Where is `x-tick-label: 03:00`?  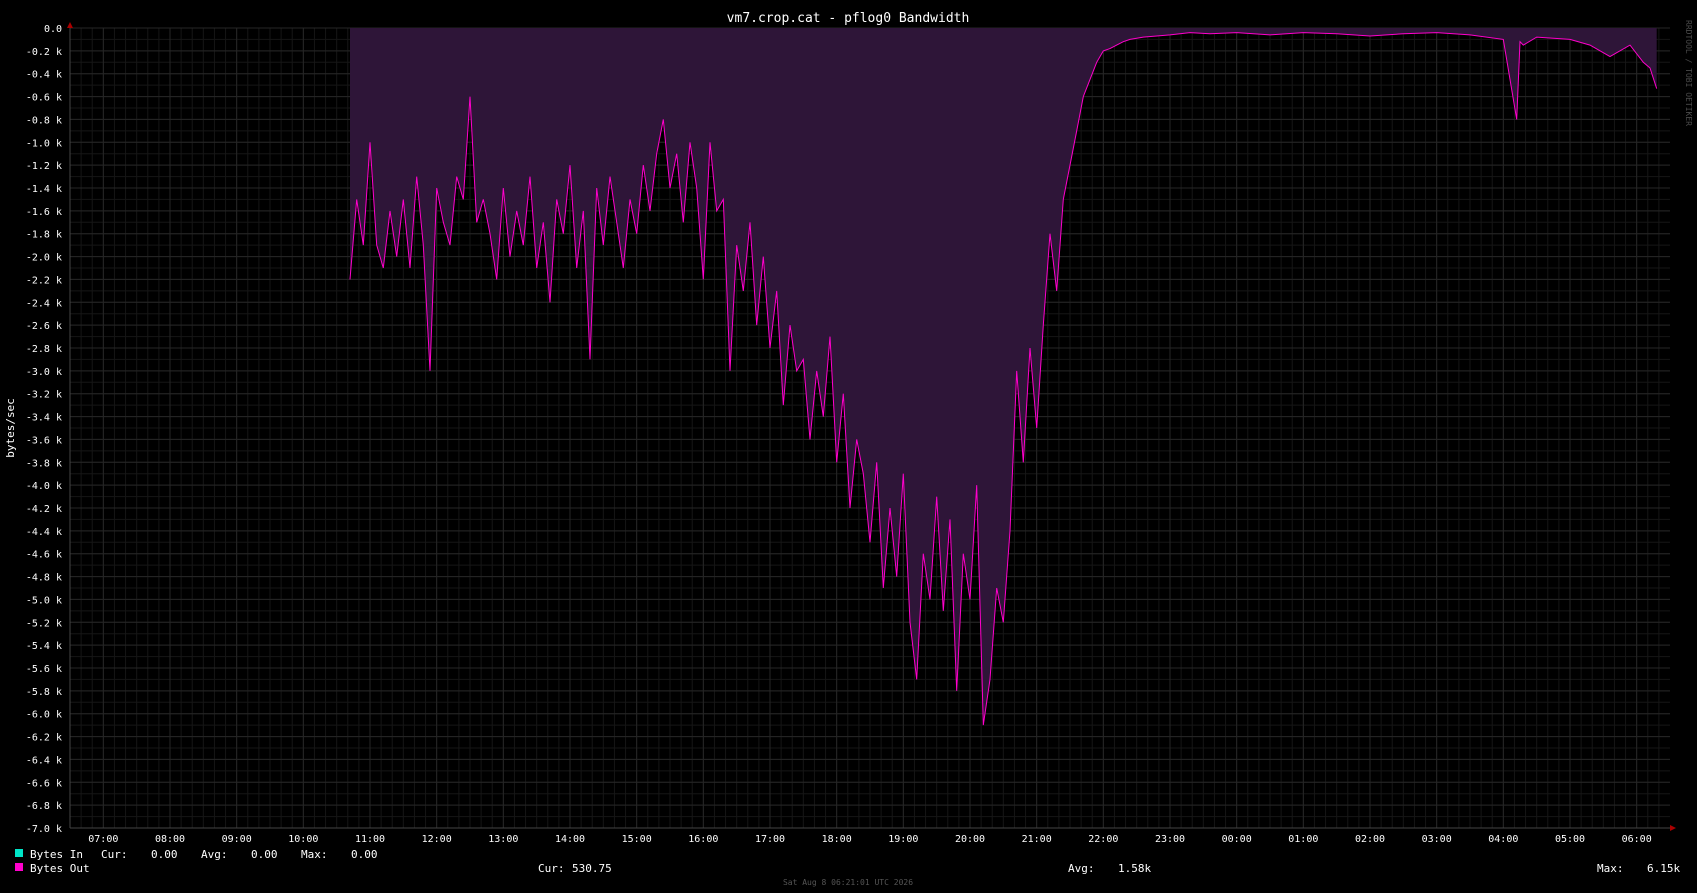
x-tick-label: 03:00 is located at coordinates (1437, 839).